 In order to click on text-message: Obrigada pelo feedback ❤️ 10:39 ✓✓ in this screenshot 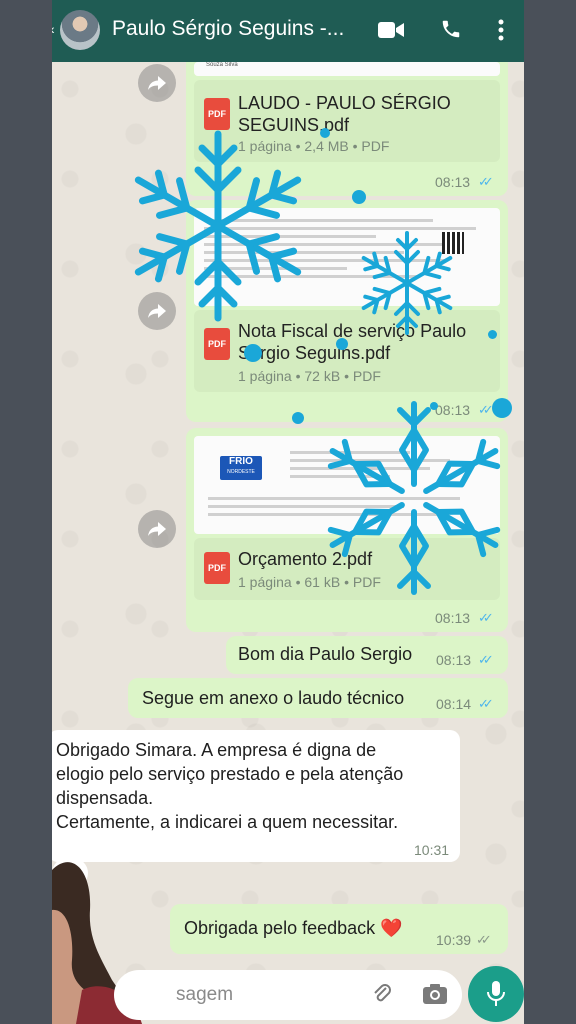, I will do `click(339, 929)`.